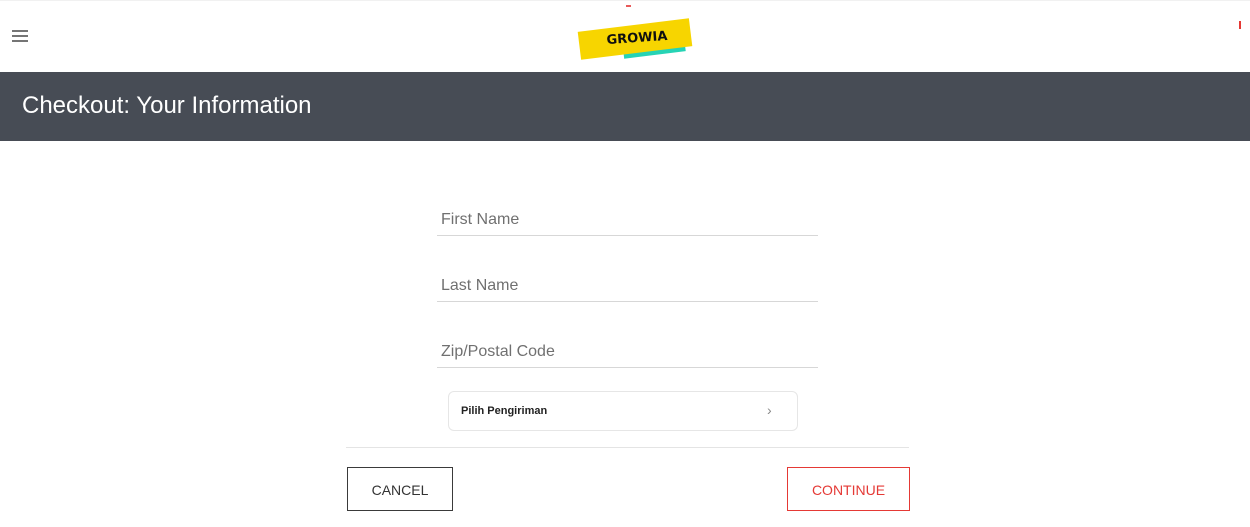 This screenshot has height=527, width=1250. What do you see at coordinates (627, 220) in the screenshot?
I see `first-name-input` at bounding box center [627, 220].